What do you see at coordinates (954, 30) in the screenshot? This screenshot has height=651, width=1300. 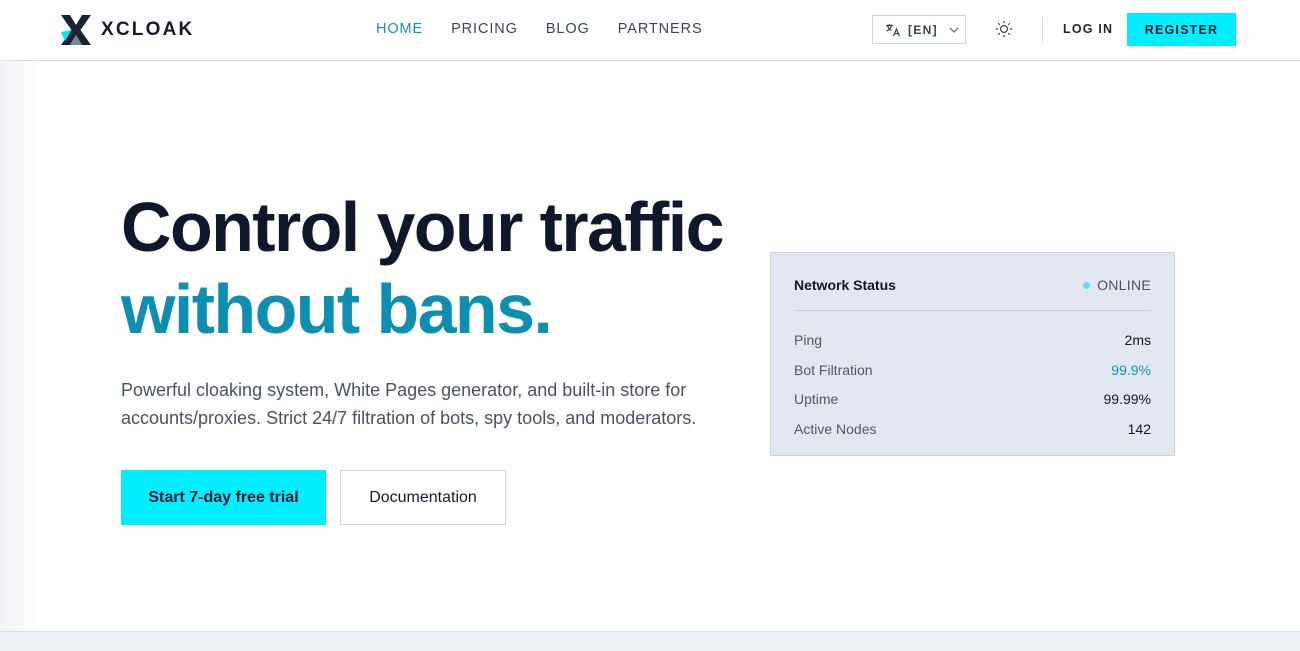 I see `chevron-down-icon` at bounding box center [954, 30].